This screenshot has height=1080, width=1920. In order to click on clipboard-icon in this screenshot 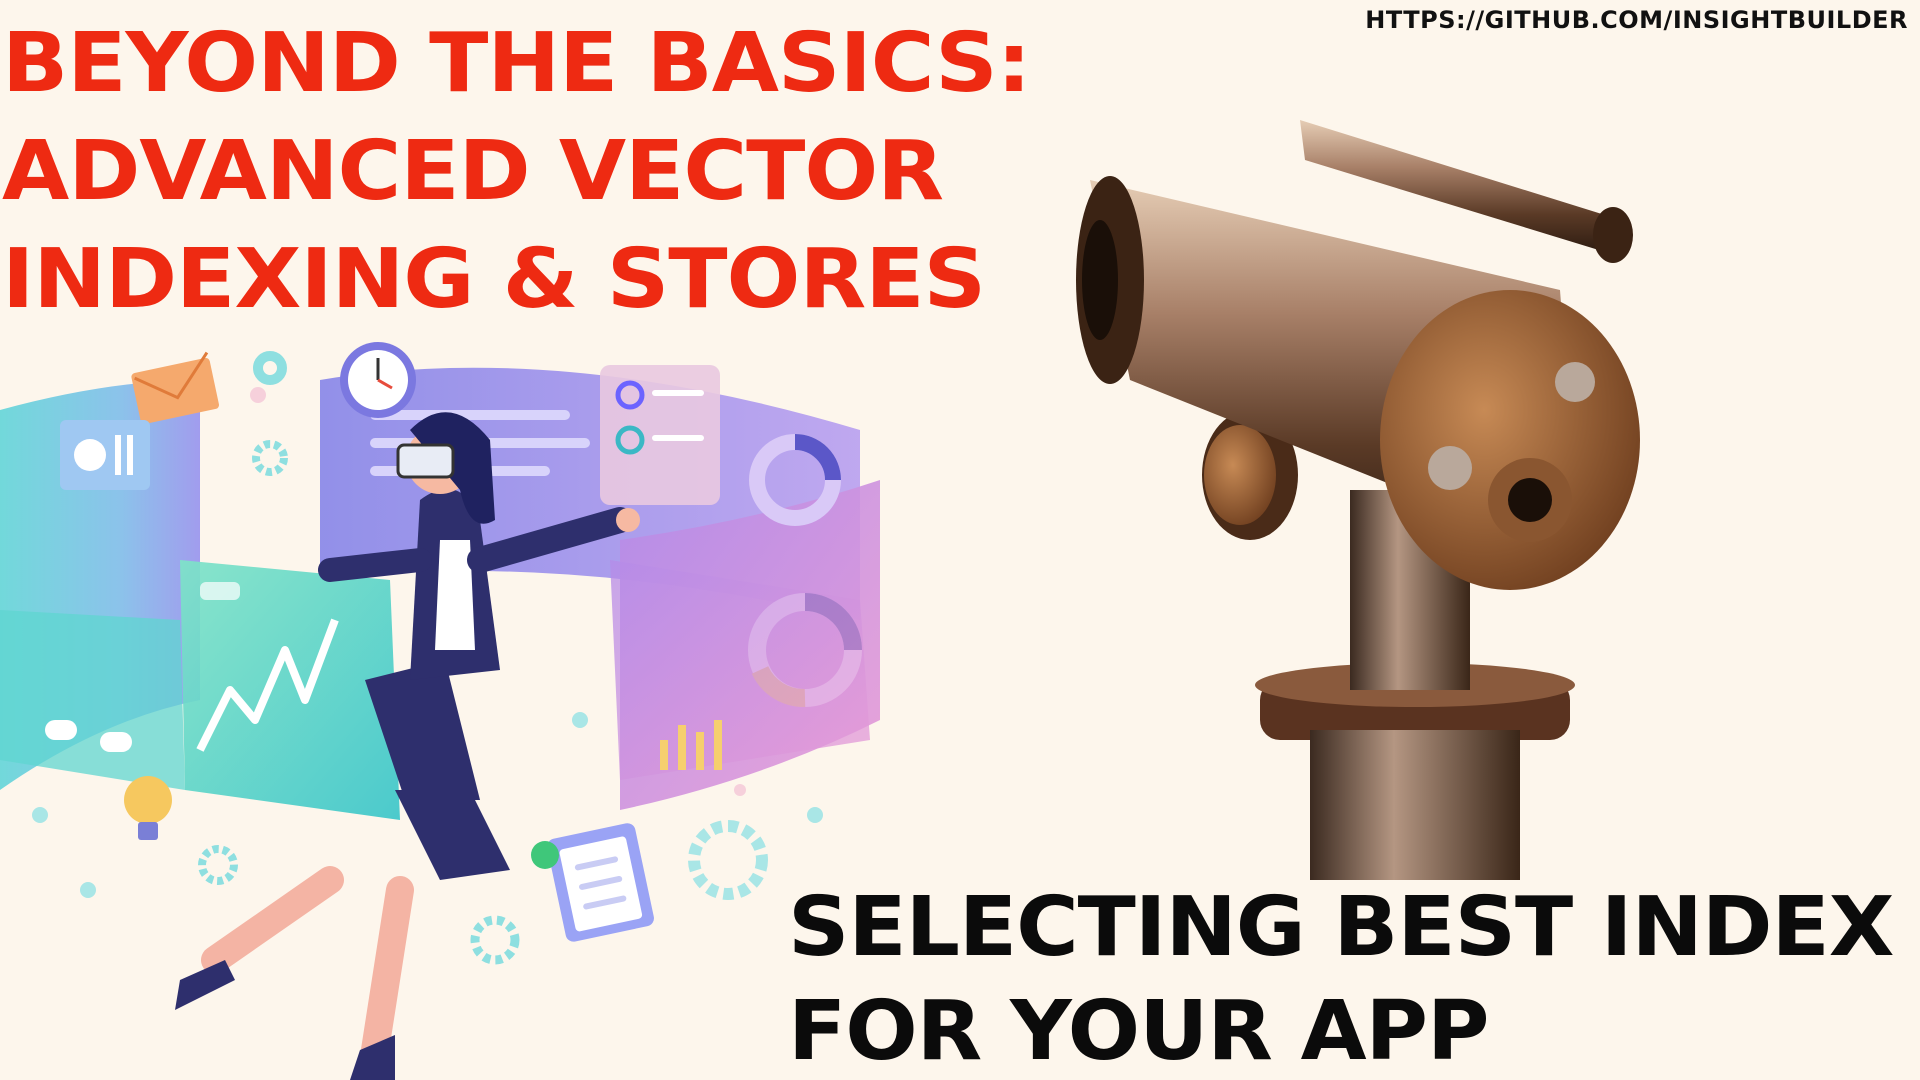, I will do `click(600, 882)`.